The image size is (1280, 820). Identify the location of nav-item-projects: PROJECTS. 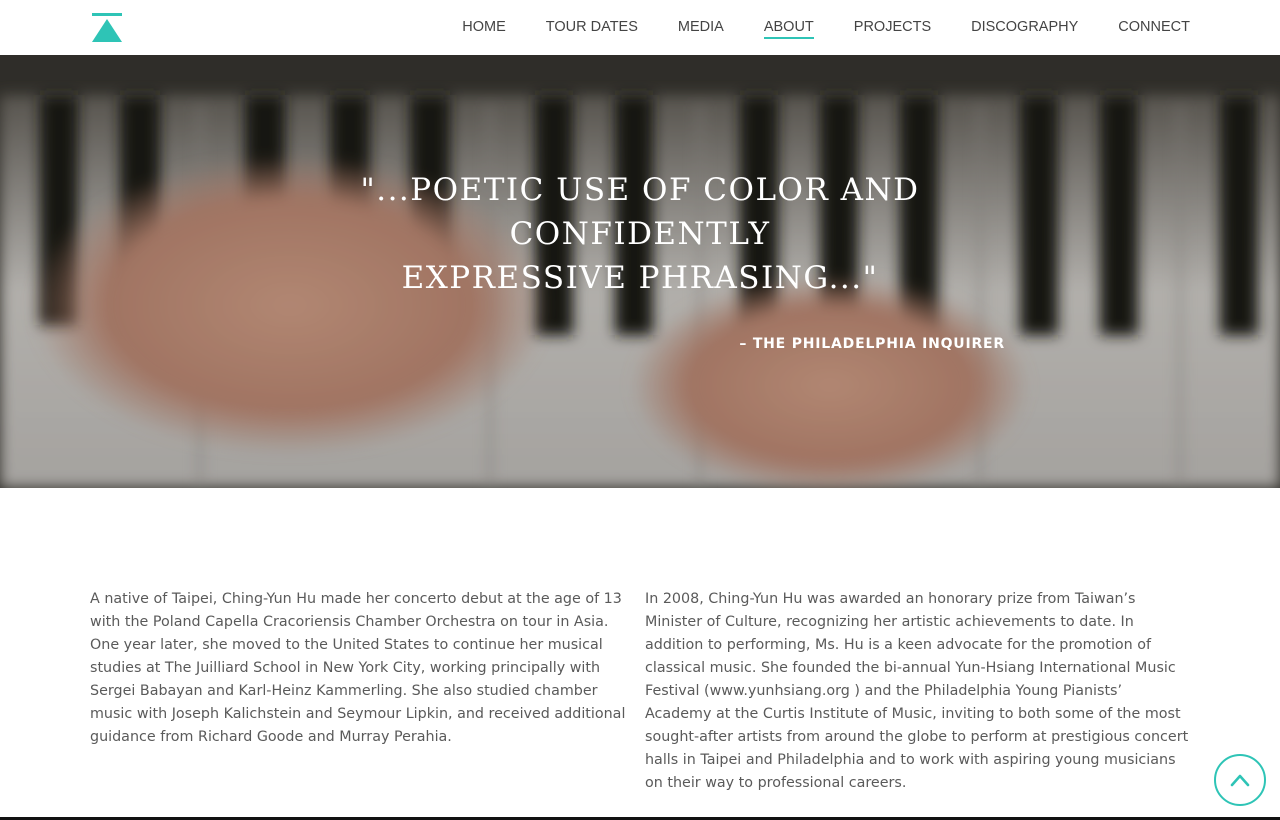
(892, 27).